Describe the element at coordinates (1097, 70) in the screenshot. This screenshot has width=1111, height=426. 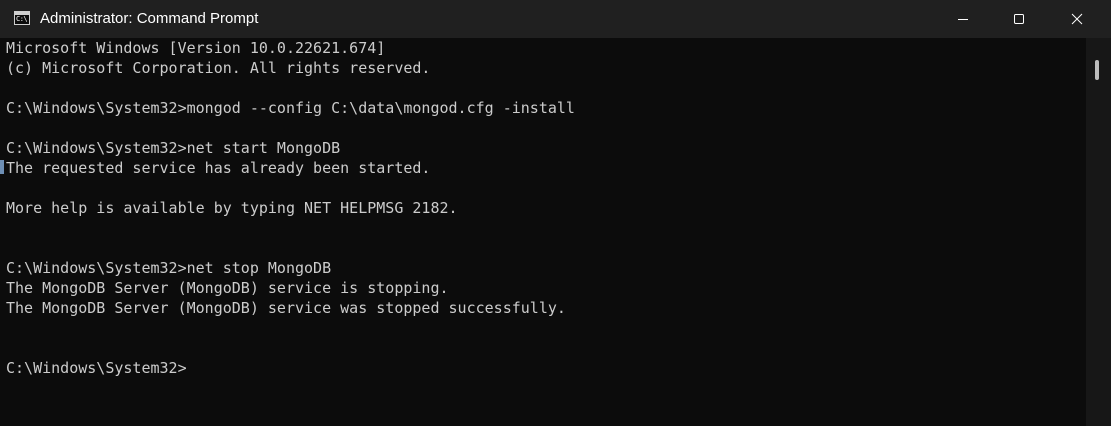
I see `scrollbar-thumb` at that location.